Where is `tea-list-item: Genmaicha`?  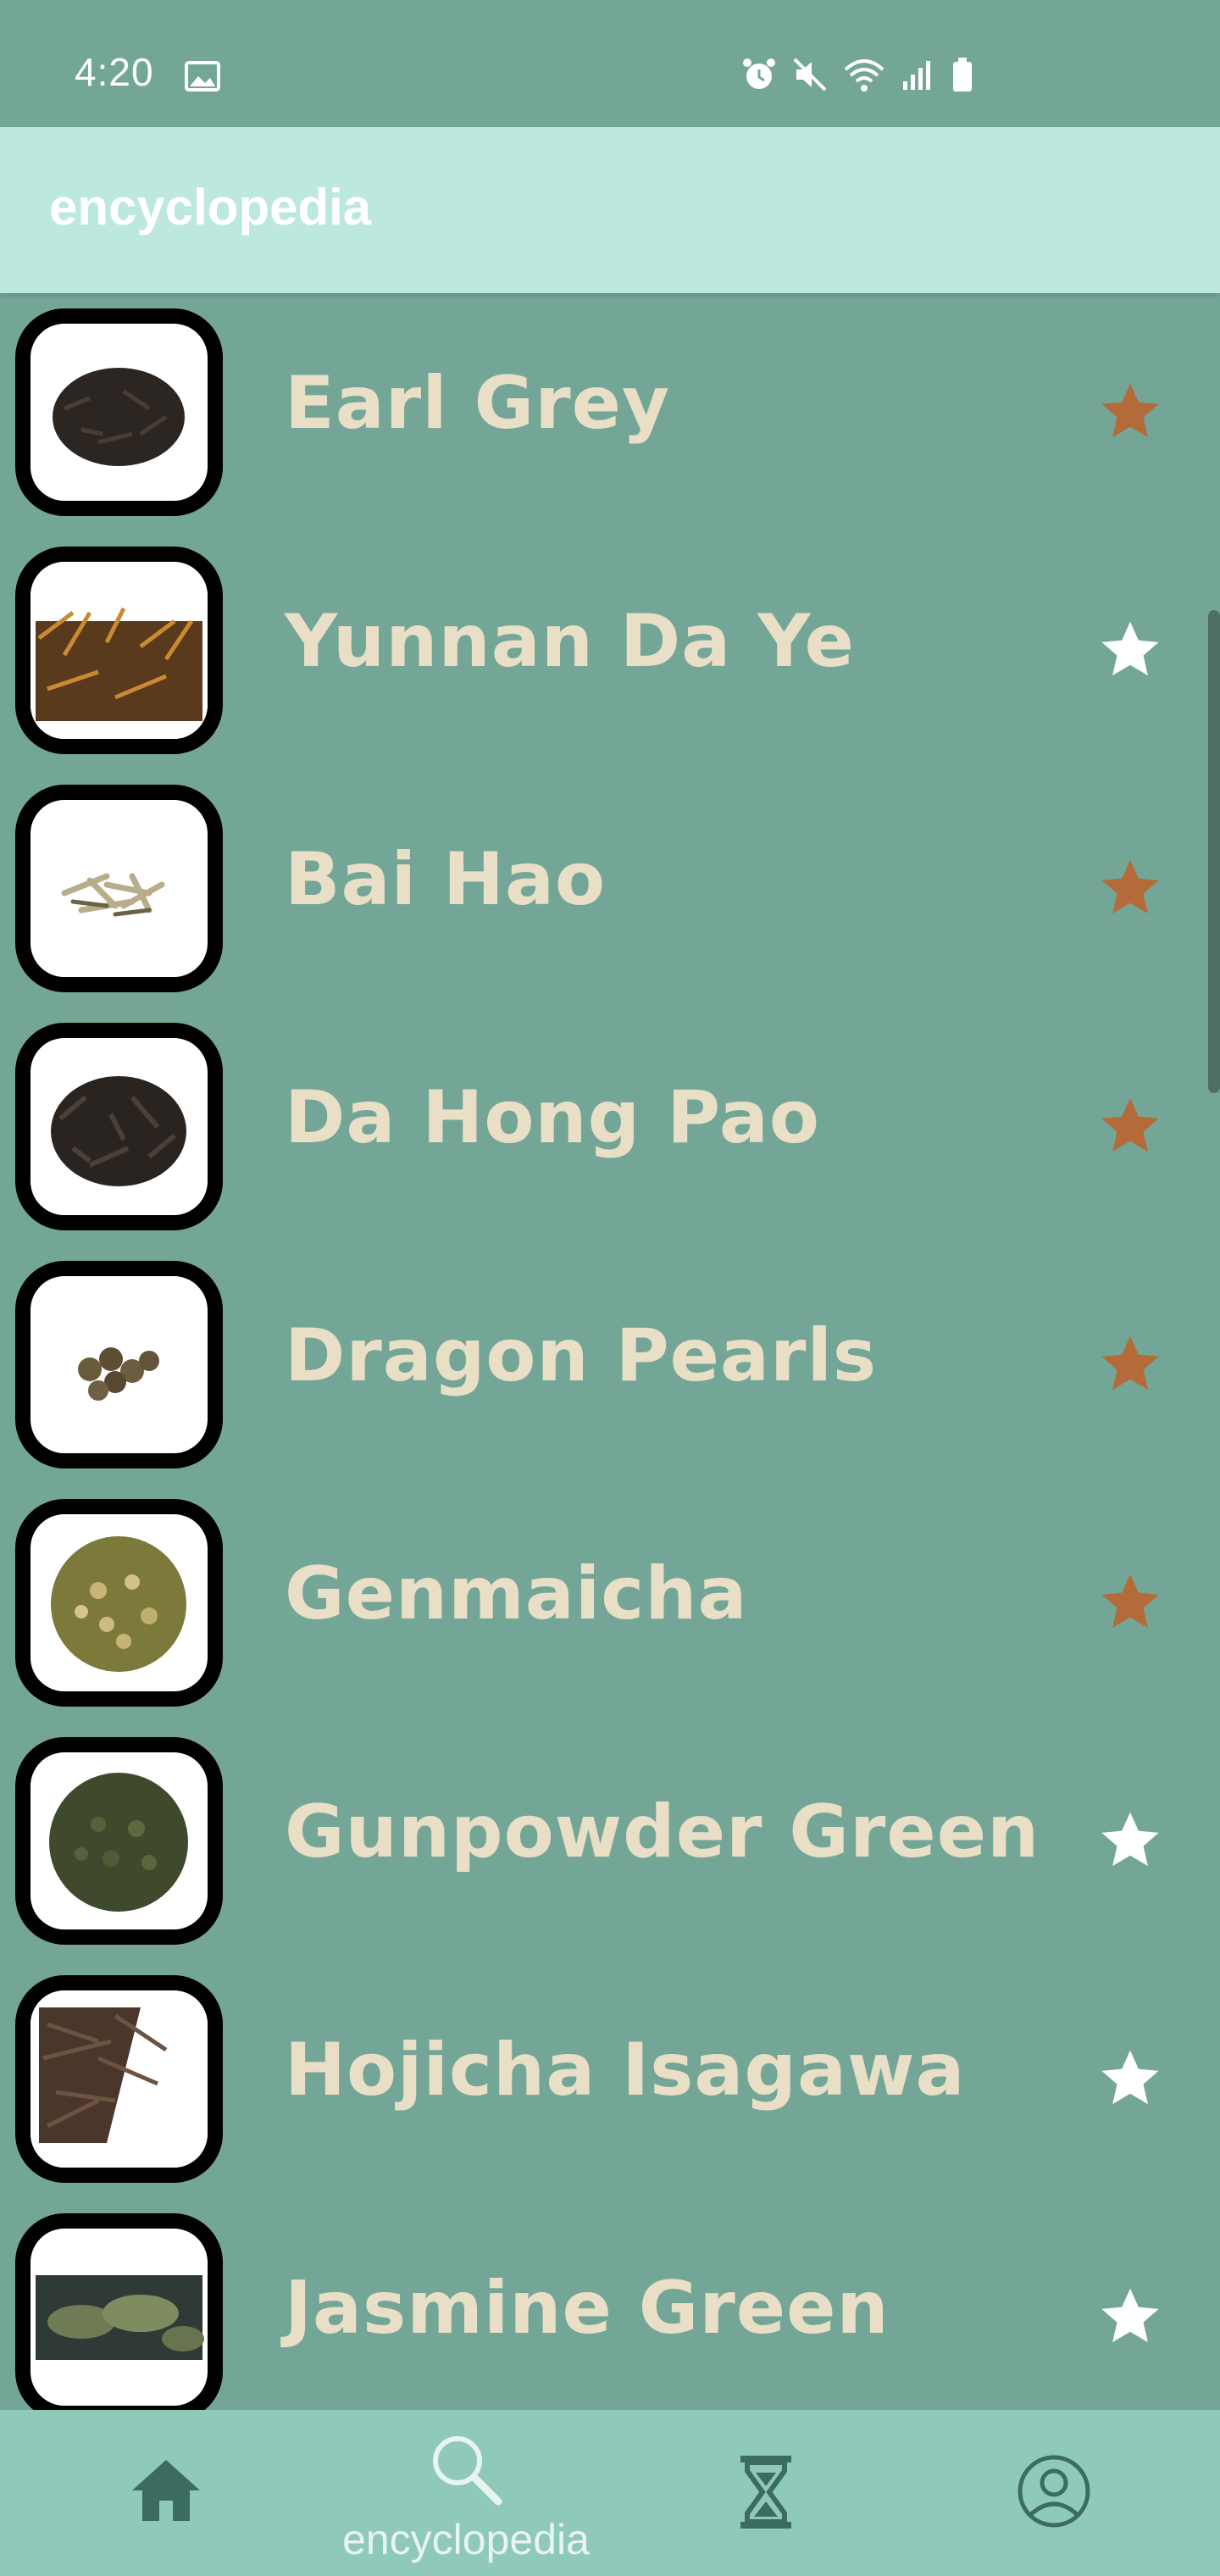
tea-list-item: Genmaicha is located at coordinates (610, 1603).